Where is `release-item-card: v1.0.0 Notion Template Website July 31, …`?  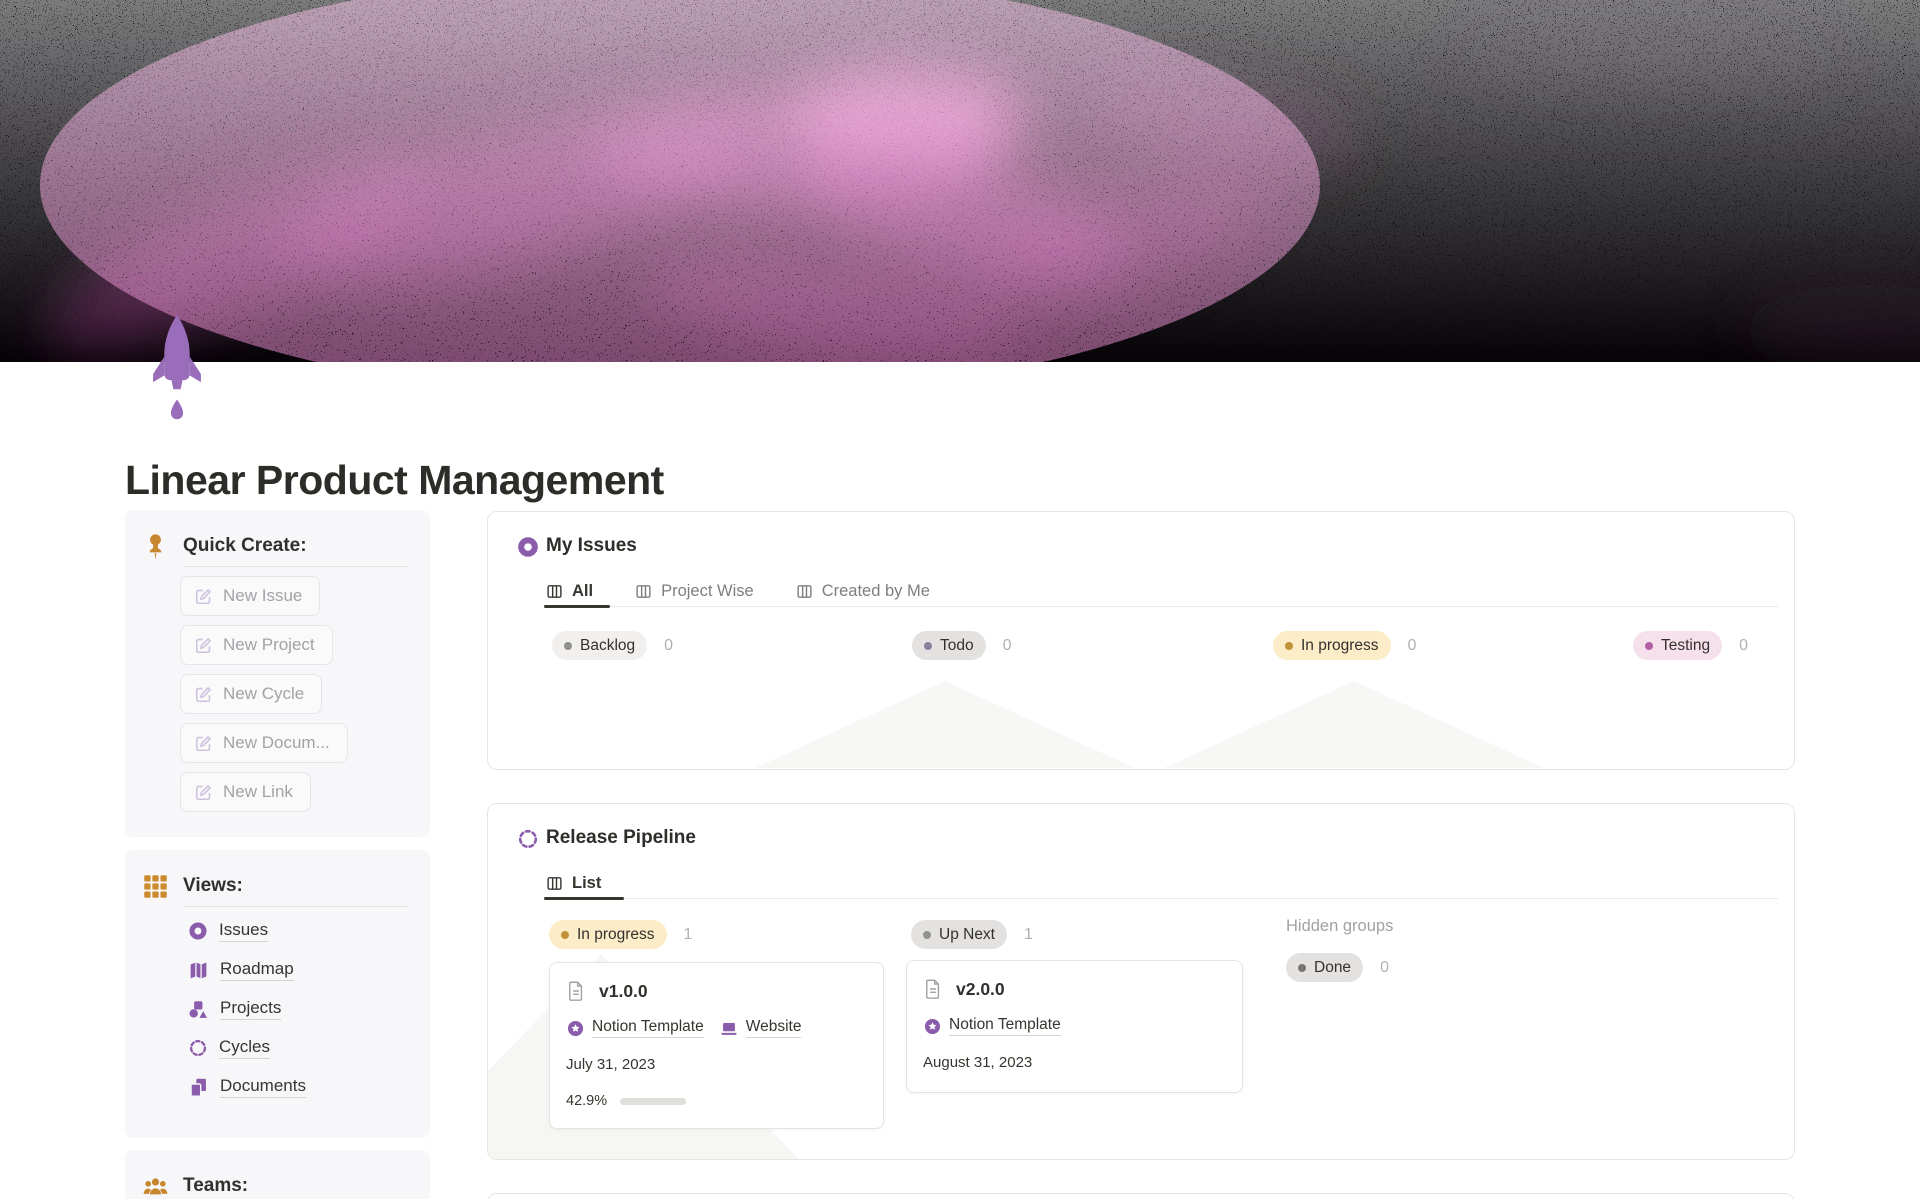 release-item-card: v1.0.0 Notion Template Website July 31, … is located at coordinates (716, 1045).